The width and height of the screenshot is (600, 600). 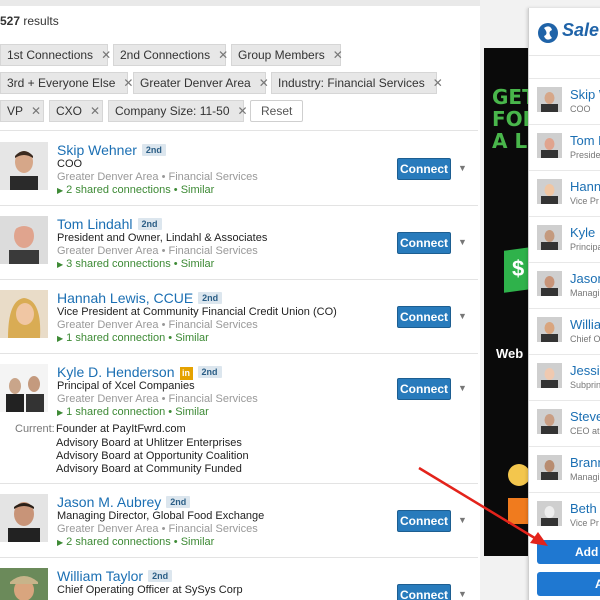 What do you see at coordinates (15, 111) in the screenshot?
I see `filter-chip-label: VP` at bounding box center [15, 111].